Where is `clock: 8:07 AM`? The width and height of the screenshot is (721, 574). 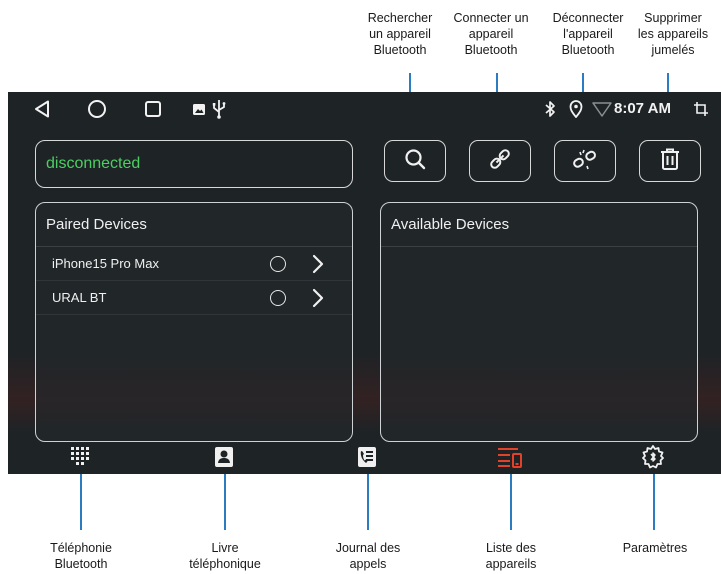
clock: 8:07 AM is located at coordinates (642, 108).